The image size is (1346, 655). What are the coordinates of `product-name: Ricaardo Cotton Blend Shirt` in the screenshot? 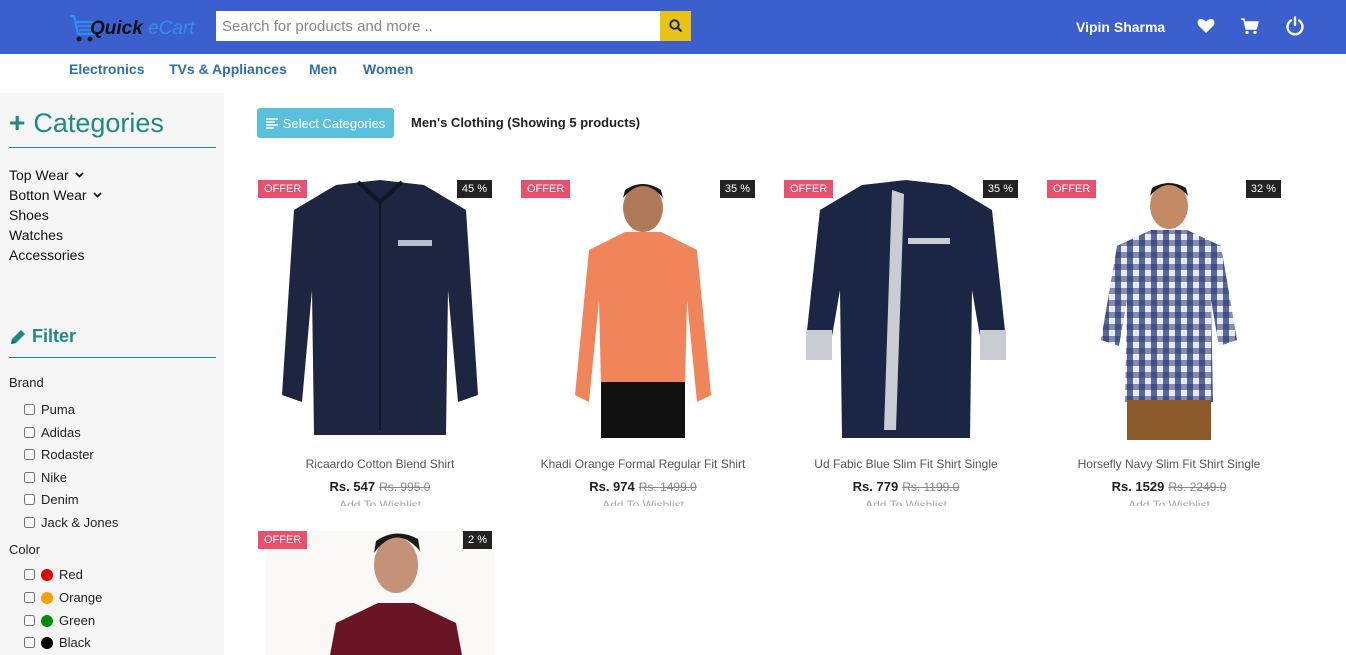 It's located at (380, 464).